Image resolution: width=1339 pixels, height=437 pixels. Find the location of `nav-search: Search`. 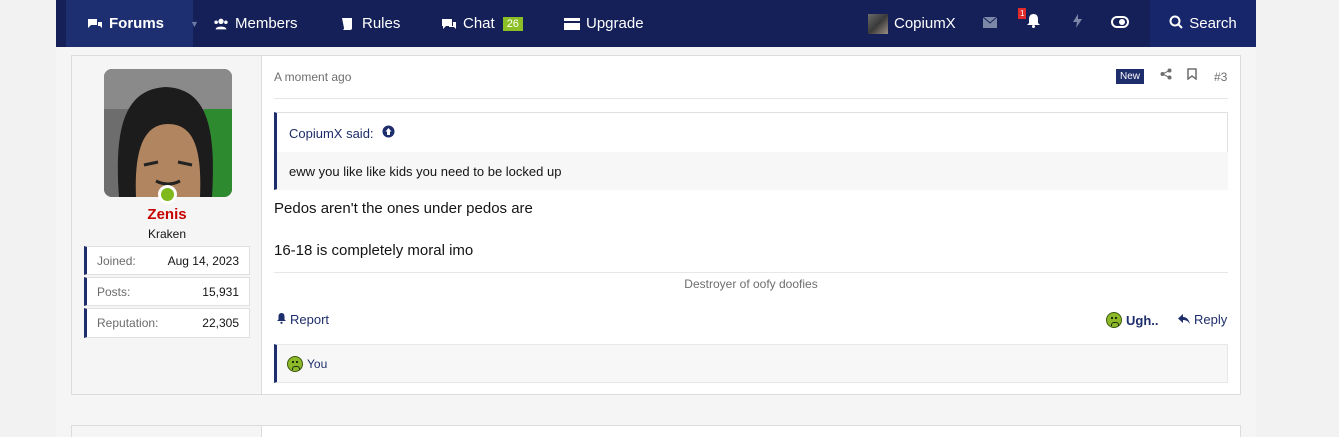

nav-search: Search is located at coordinates (1203, 23).